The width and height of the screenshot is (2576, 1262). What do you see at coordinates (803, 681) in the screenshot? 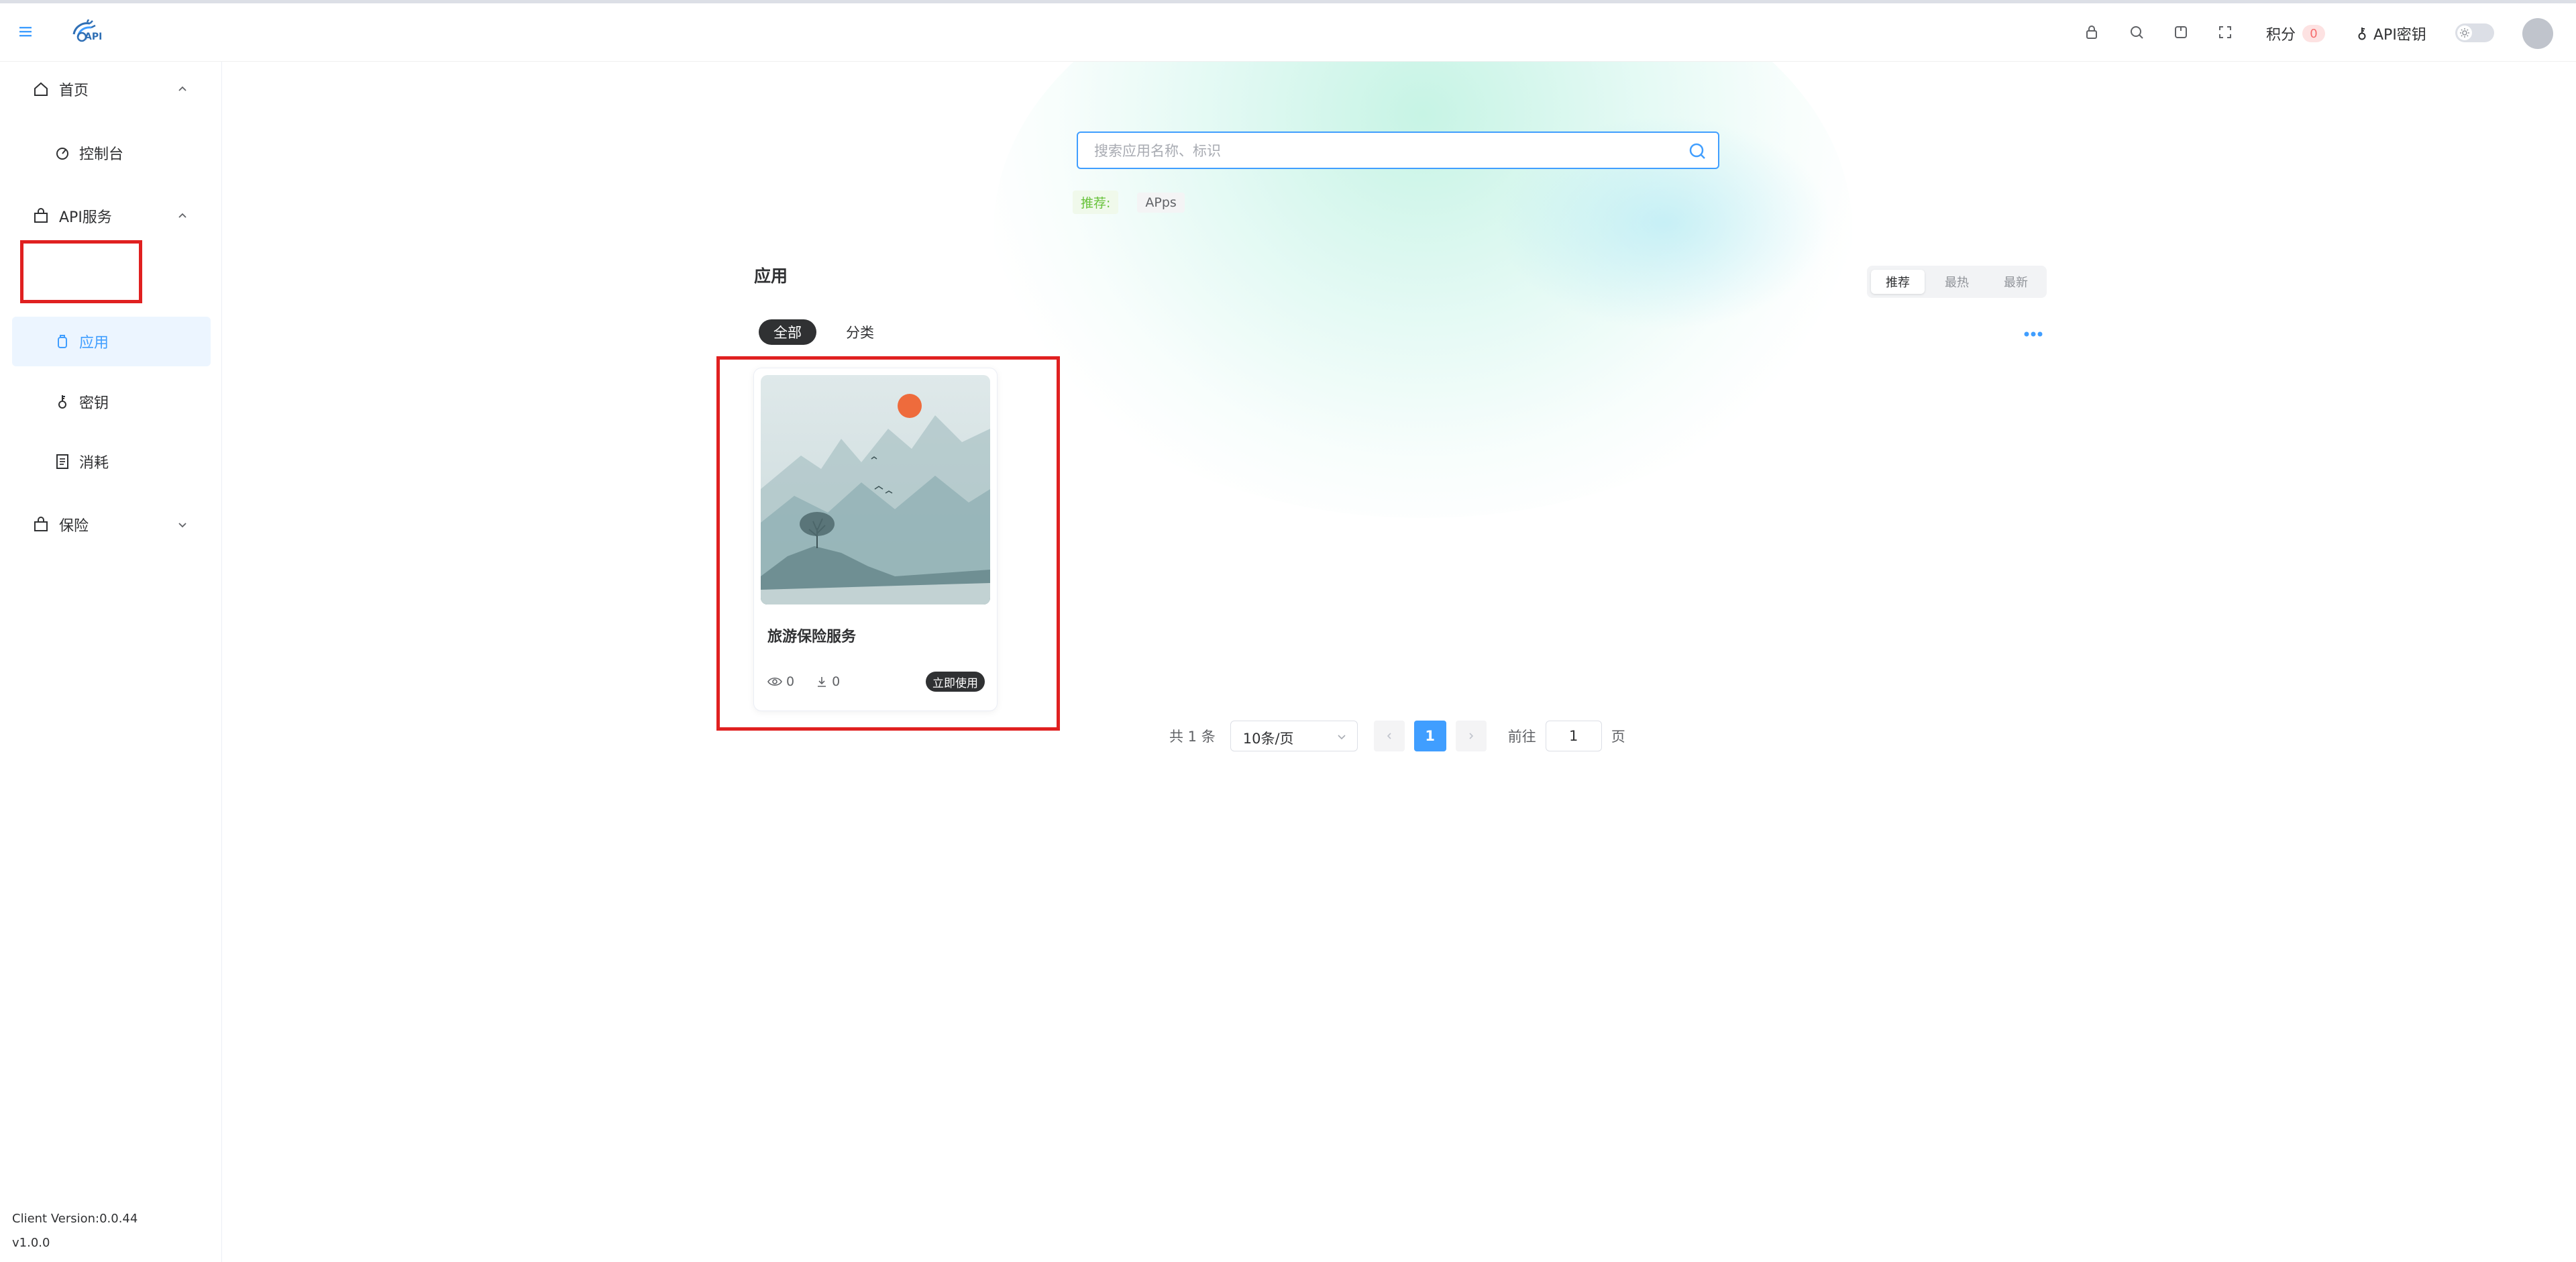
I see `app-card-stats: 0 0` at bounding box center [803, 681].